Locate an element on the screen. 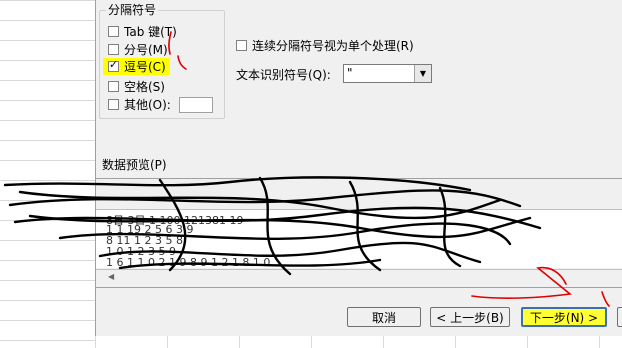 The image size is (622, 348). comma-option: 逗号(C) is located at coordinates (136, 66).